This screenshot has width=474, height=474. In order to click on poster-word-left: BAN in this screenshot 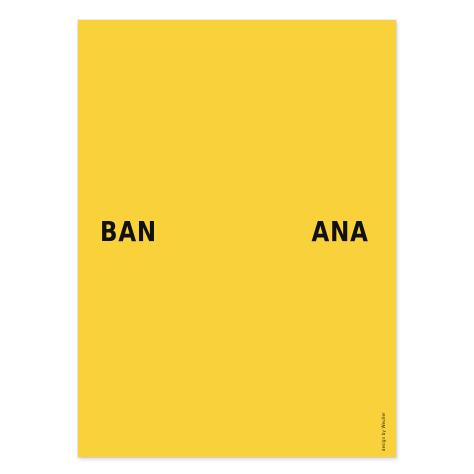, I will do `click(128, 231)`.